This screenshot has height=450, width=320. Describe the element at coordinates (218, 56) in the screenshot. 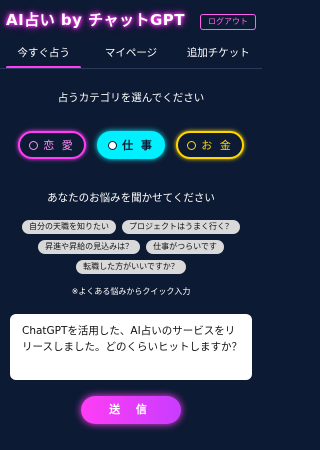

I see `tab-add-ticket: 追加チケット` at that location.